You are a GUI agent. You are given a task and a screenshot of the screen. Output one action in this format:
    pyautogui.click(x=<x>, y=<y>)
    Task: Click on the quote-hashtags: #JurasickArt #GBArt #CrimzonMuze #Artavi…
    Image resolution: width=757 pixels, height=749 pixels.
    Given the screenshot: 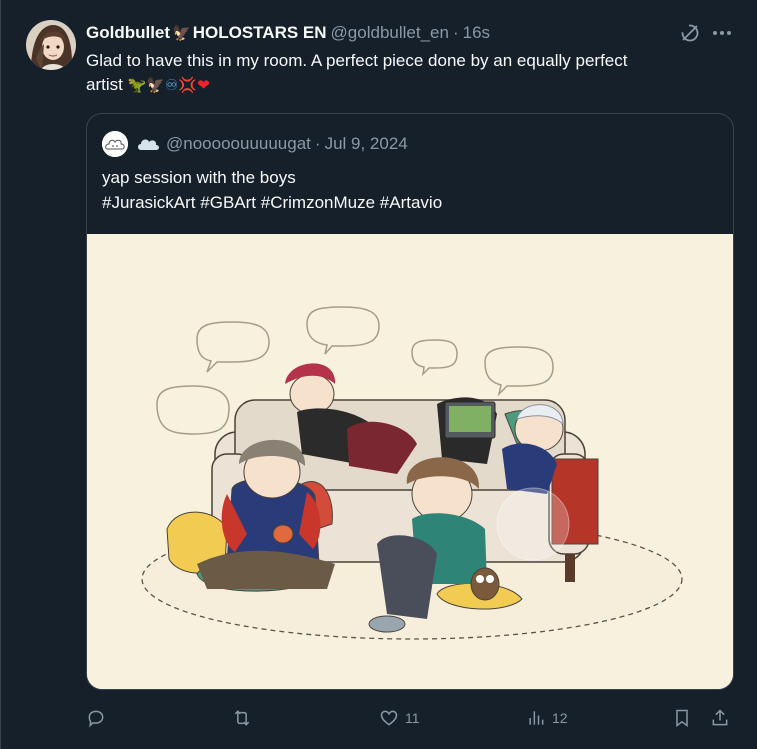 What is the action you would take?
    pyautogui.click(x=272, y=202)
    